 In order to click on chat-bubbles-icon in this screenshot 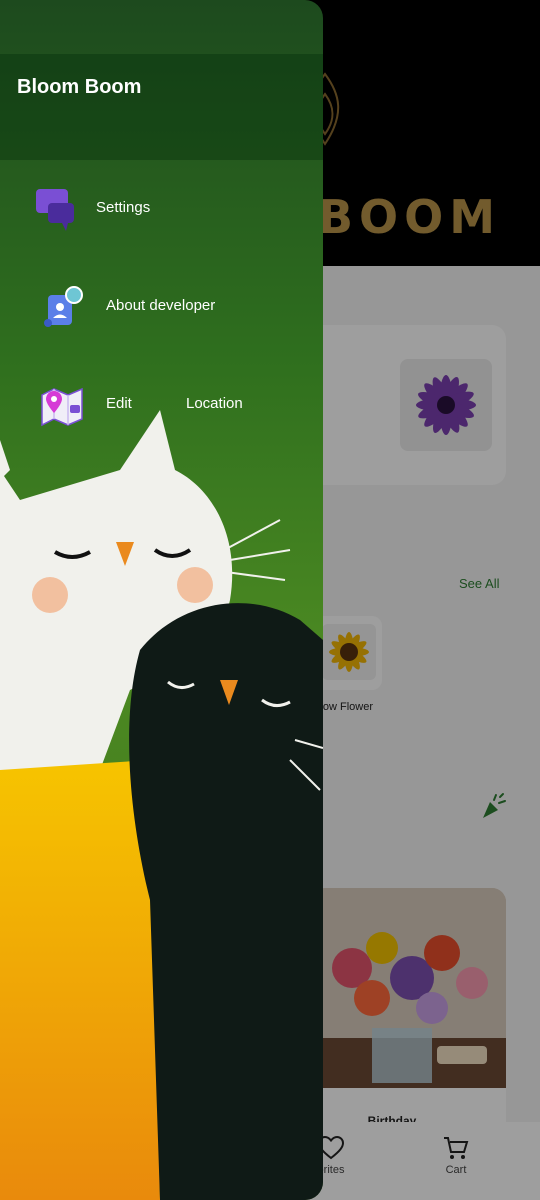, I will do `click(55, 210)`.